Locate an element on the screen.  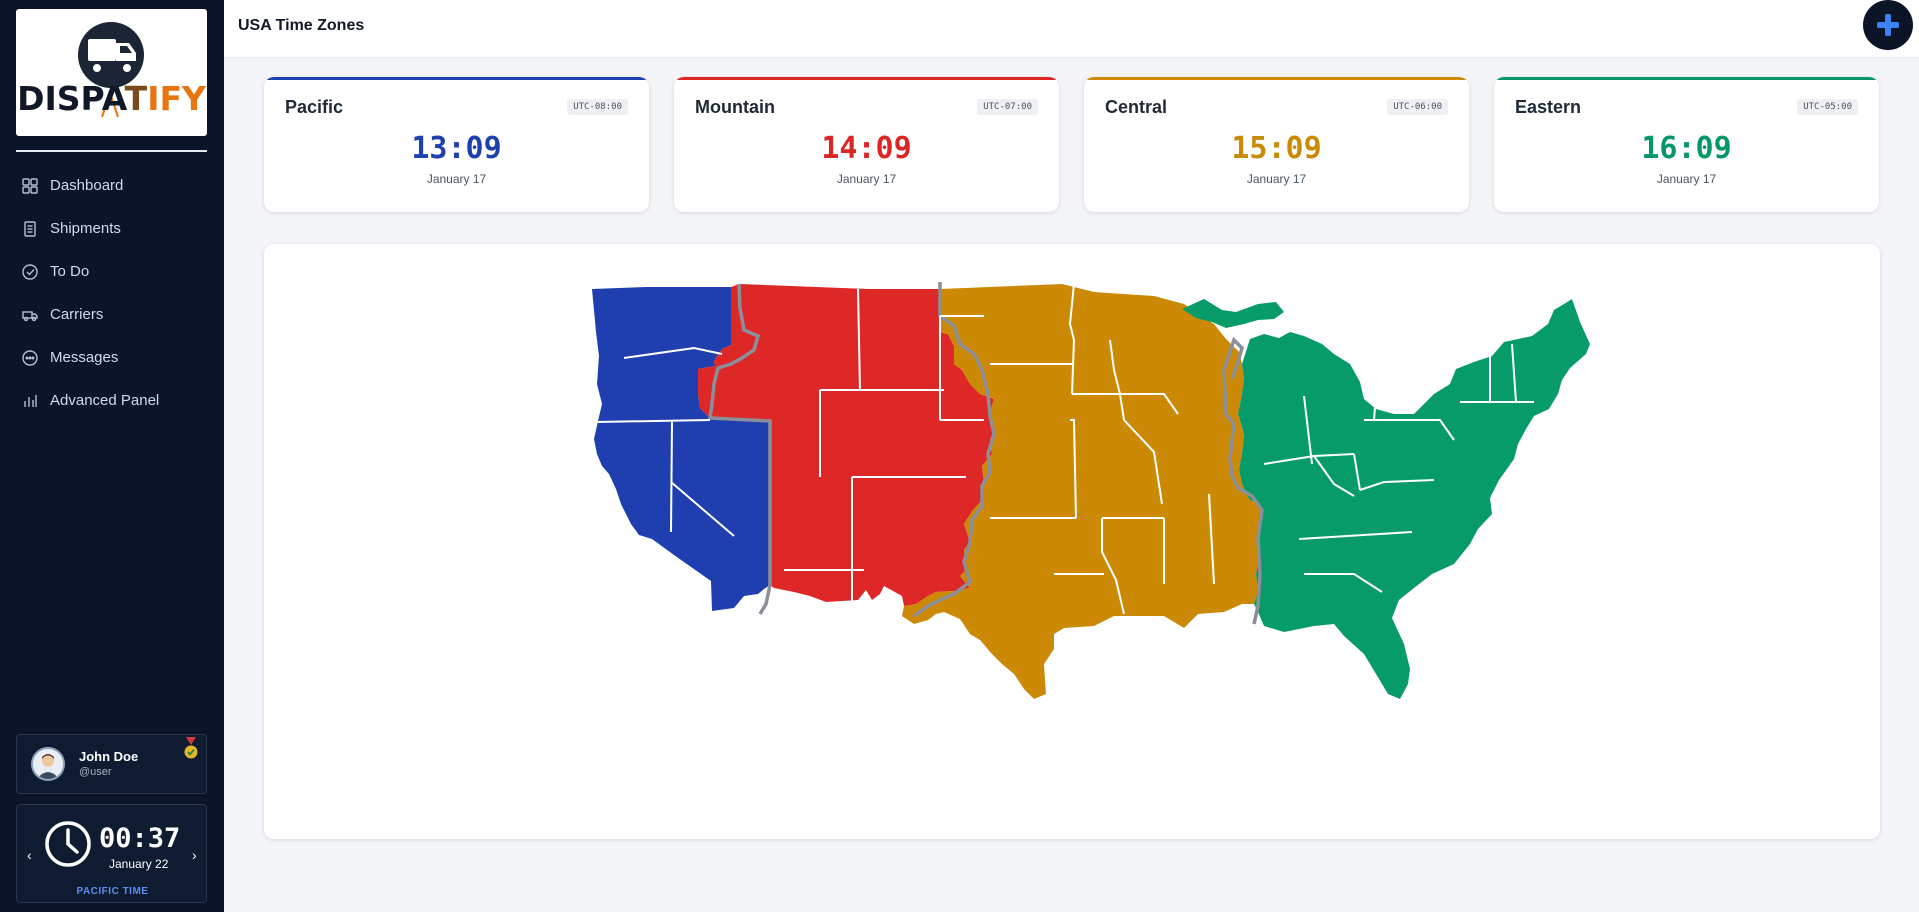
user-profile-card: John Doe @user is located at coordinates (111, 764).